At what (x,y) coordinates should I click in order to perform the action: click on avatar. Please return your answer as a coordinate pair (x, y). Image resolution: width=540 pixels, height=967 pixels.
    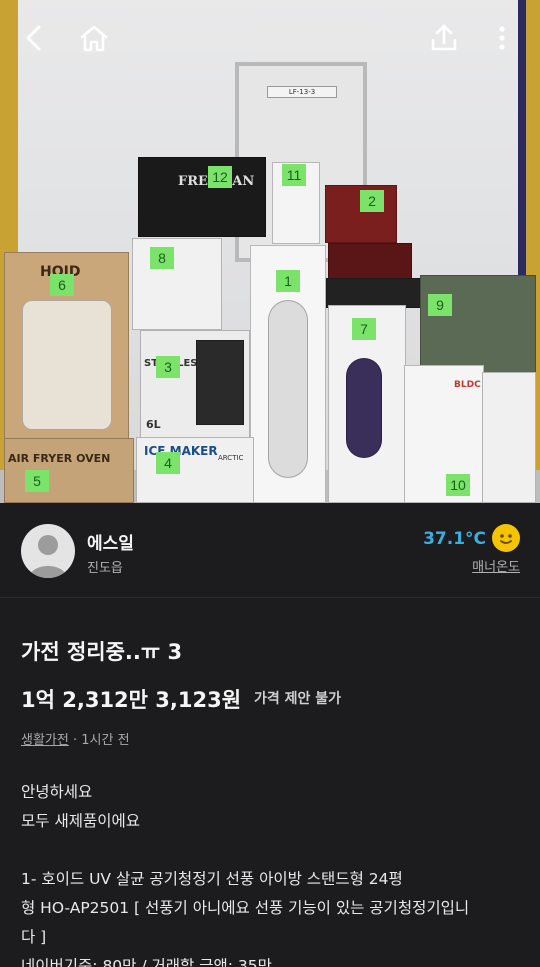
    Looking at the image, I should click on (48, 551).